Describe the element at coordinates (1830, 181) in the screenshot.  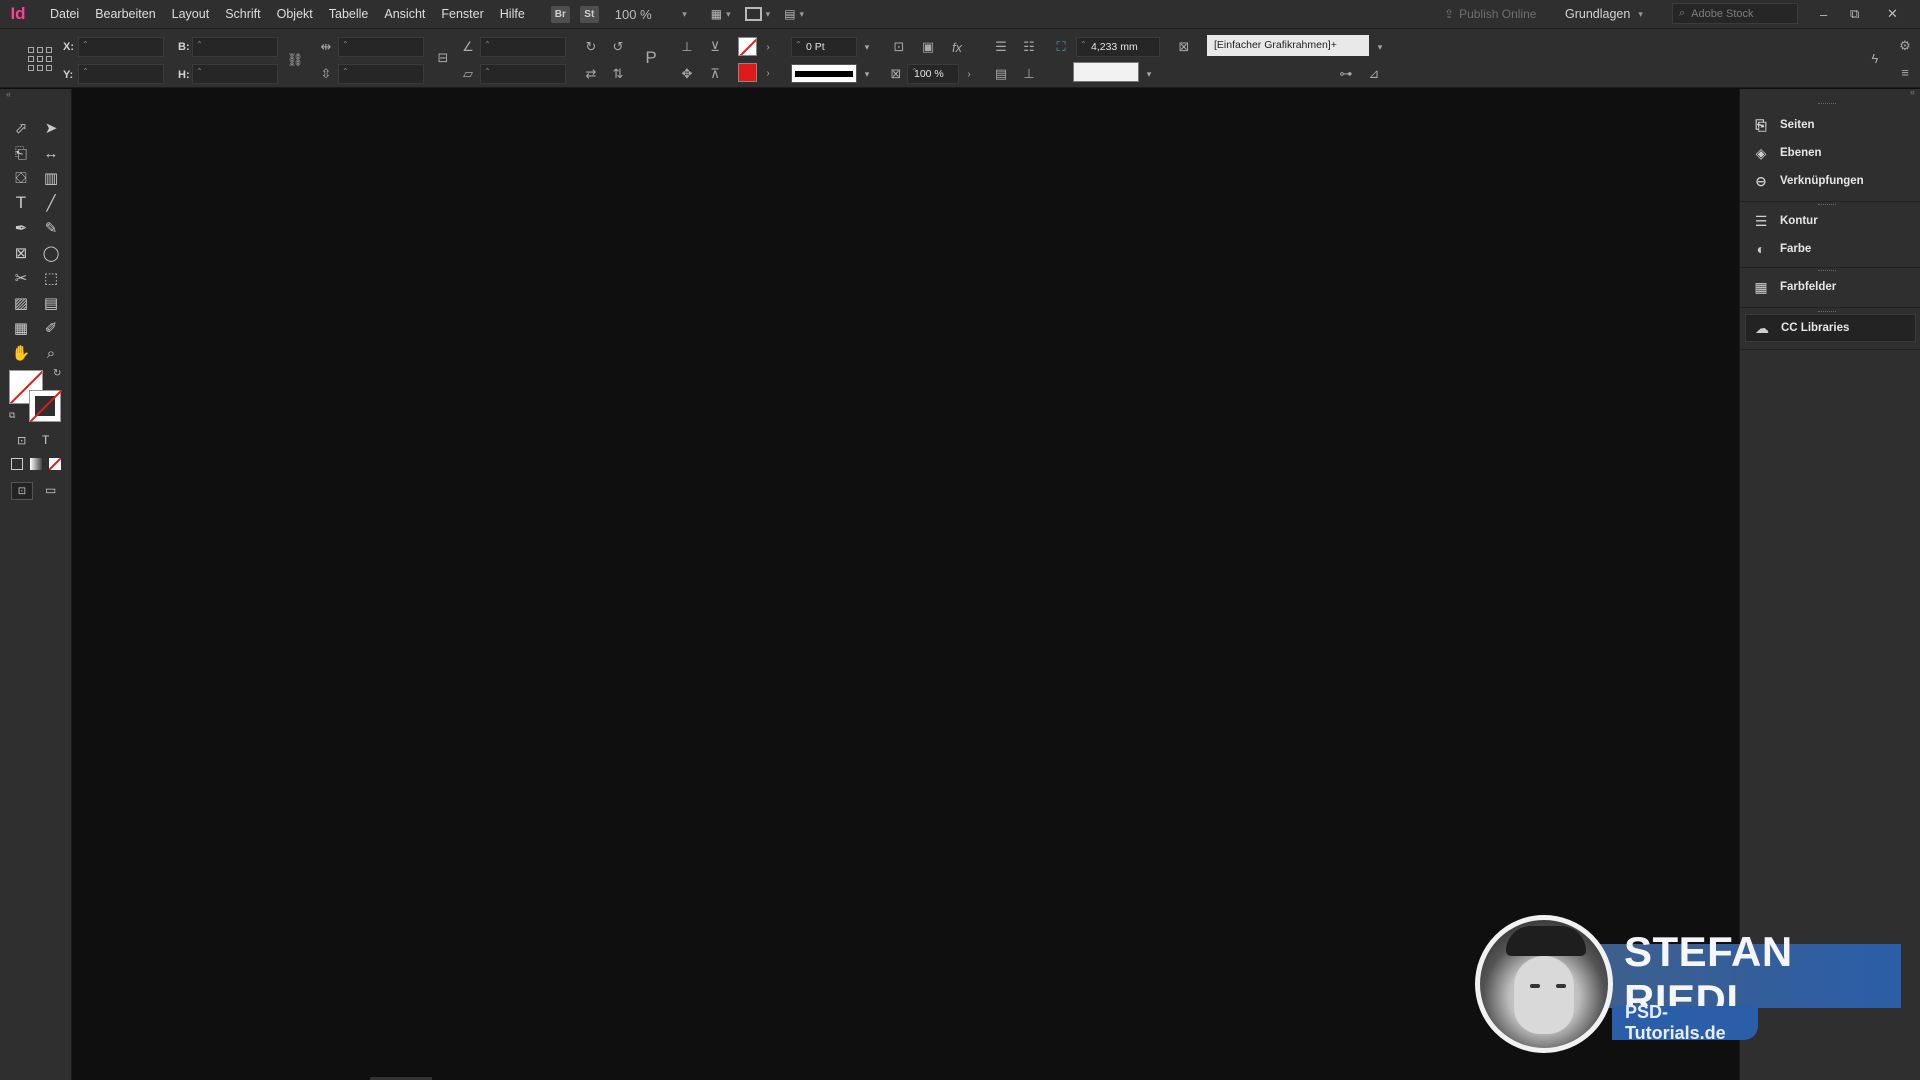
I see `panel-button-verknuepfungen: ⊖ Verknüpfungen` at that location.